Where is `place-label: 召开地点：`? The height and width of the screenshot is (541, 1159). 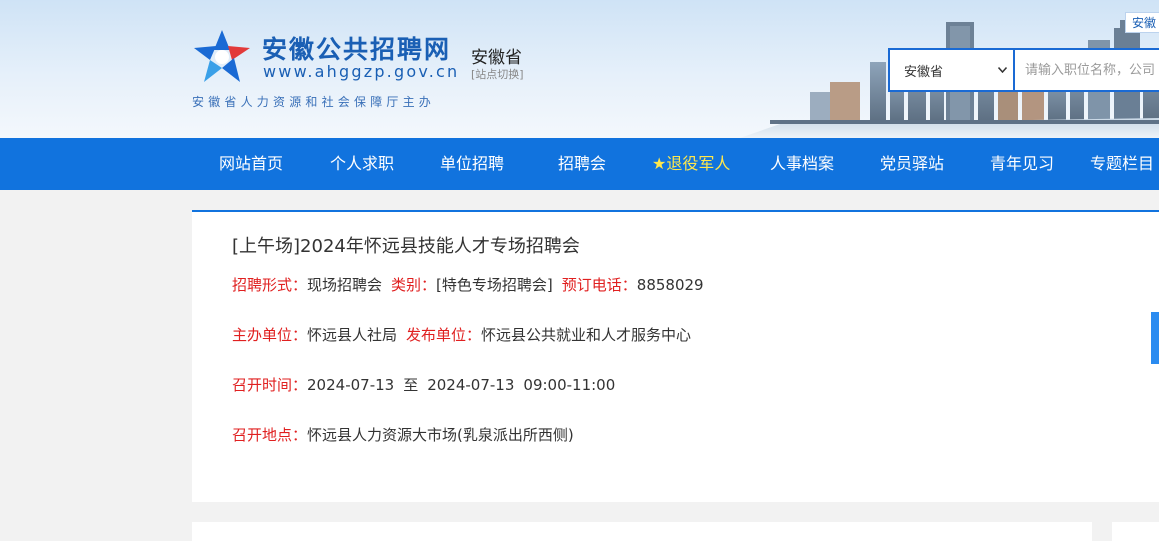
place-label: 召开地点： is located at coordinates (270, 435).